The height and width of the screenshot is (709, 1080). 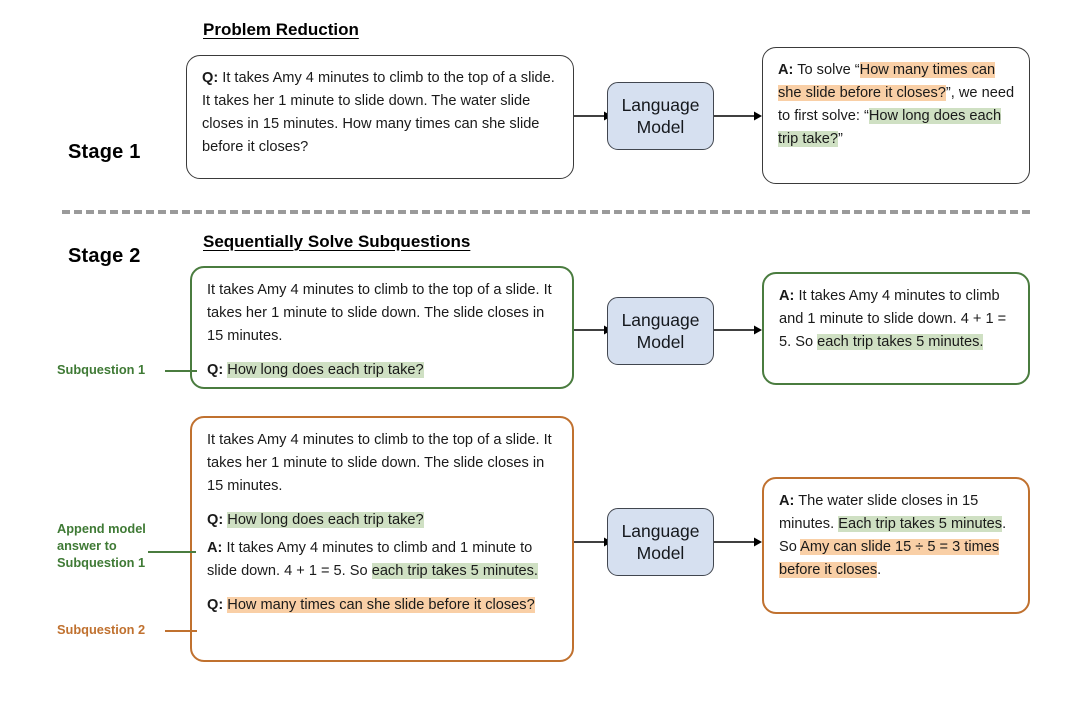 What do you see at coordinates (104, 152) in the screenshot?
I see `stage-1-label: Stage 1` at bounding box center [104, 152].